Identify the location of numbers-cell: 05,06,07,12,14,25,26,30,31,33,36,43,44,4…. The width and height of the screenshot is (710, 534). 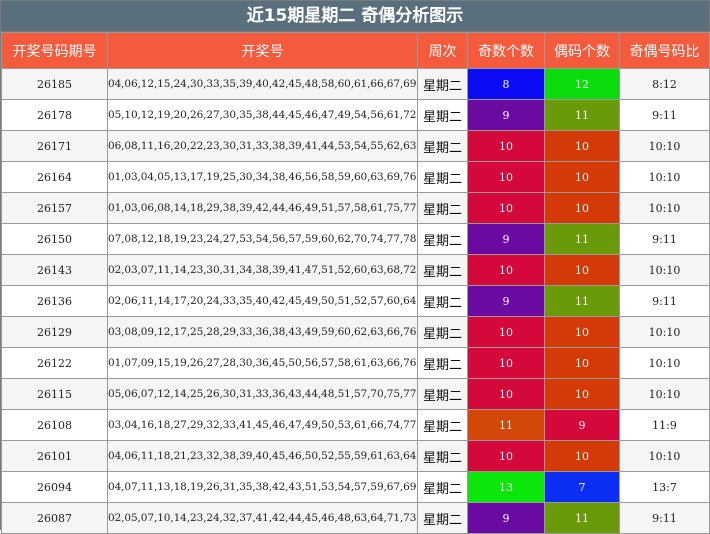
(262, 394).